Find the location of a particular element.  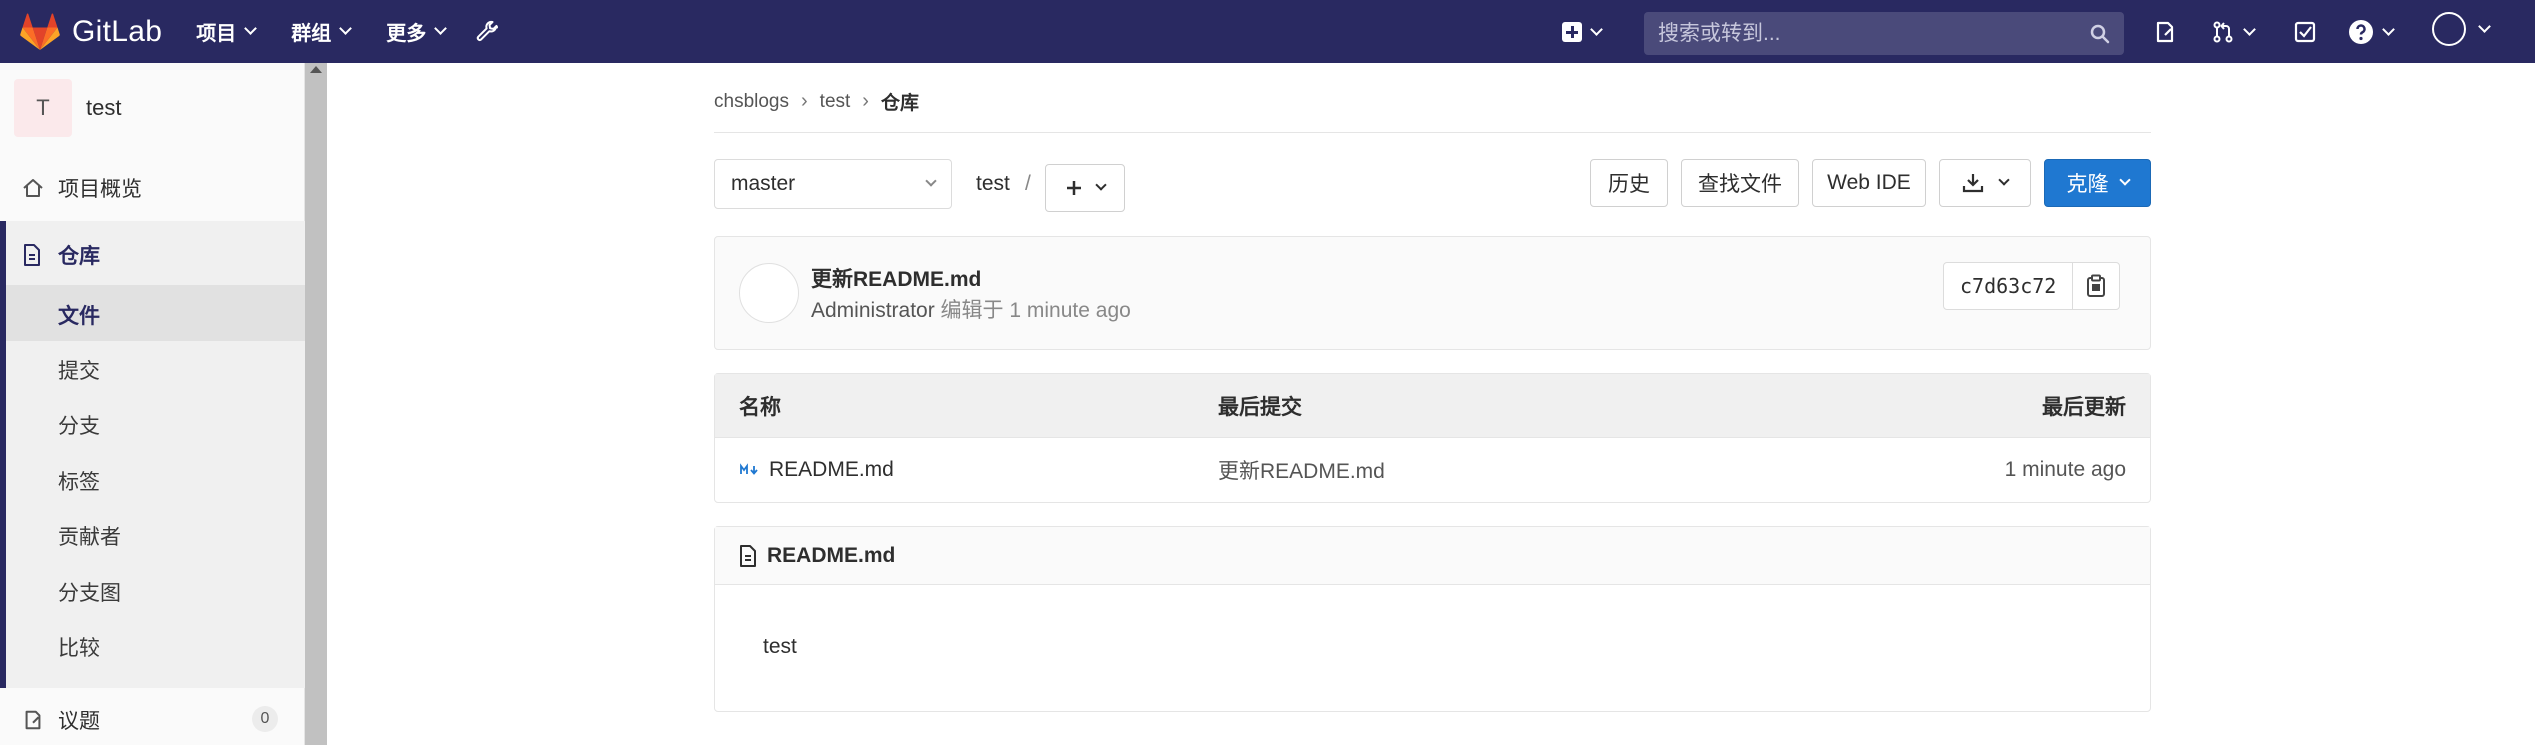

gitlab-home-link: GitLab is located at coordinates (91, 31).